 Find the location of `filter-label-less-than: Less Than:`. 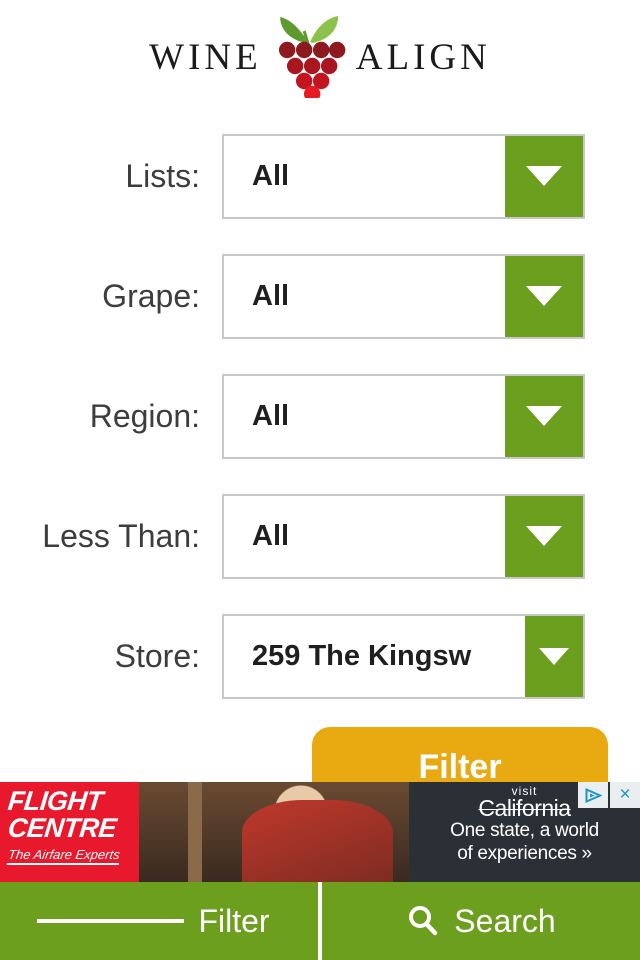

filter-label-less-than: Less Than: is located at coordinates (121, 535).